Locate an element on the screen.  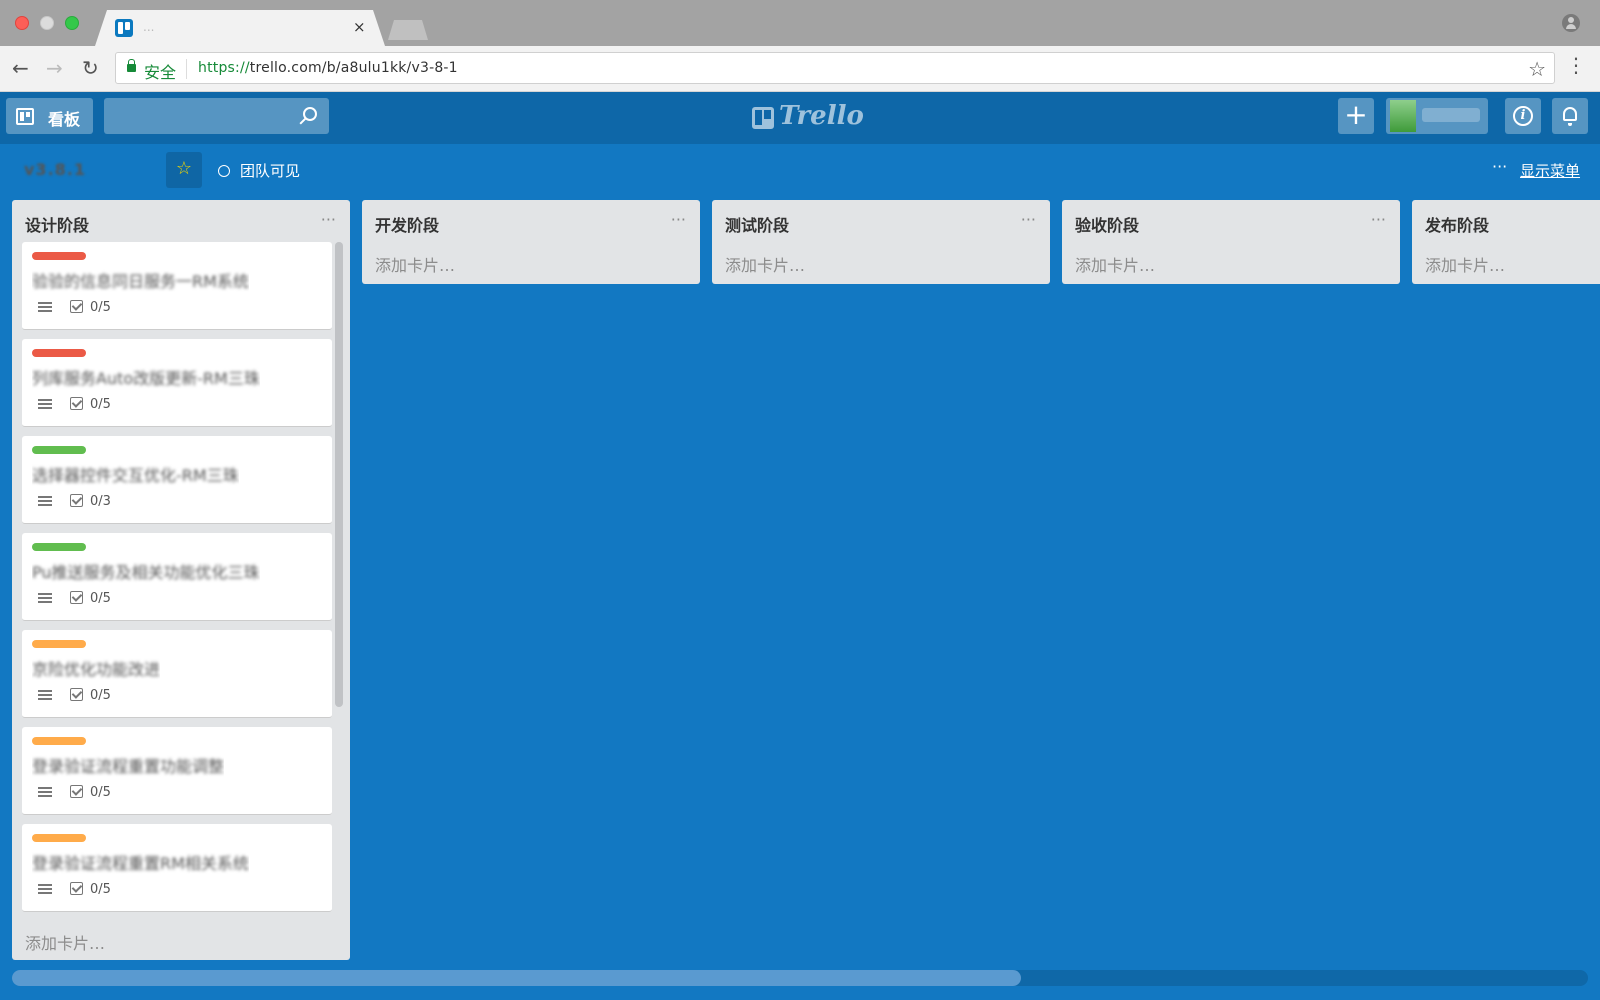
card-title: 列库服务Auto改版更新-RM三珠 is located at coordinates (146, 378).